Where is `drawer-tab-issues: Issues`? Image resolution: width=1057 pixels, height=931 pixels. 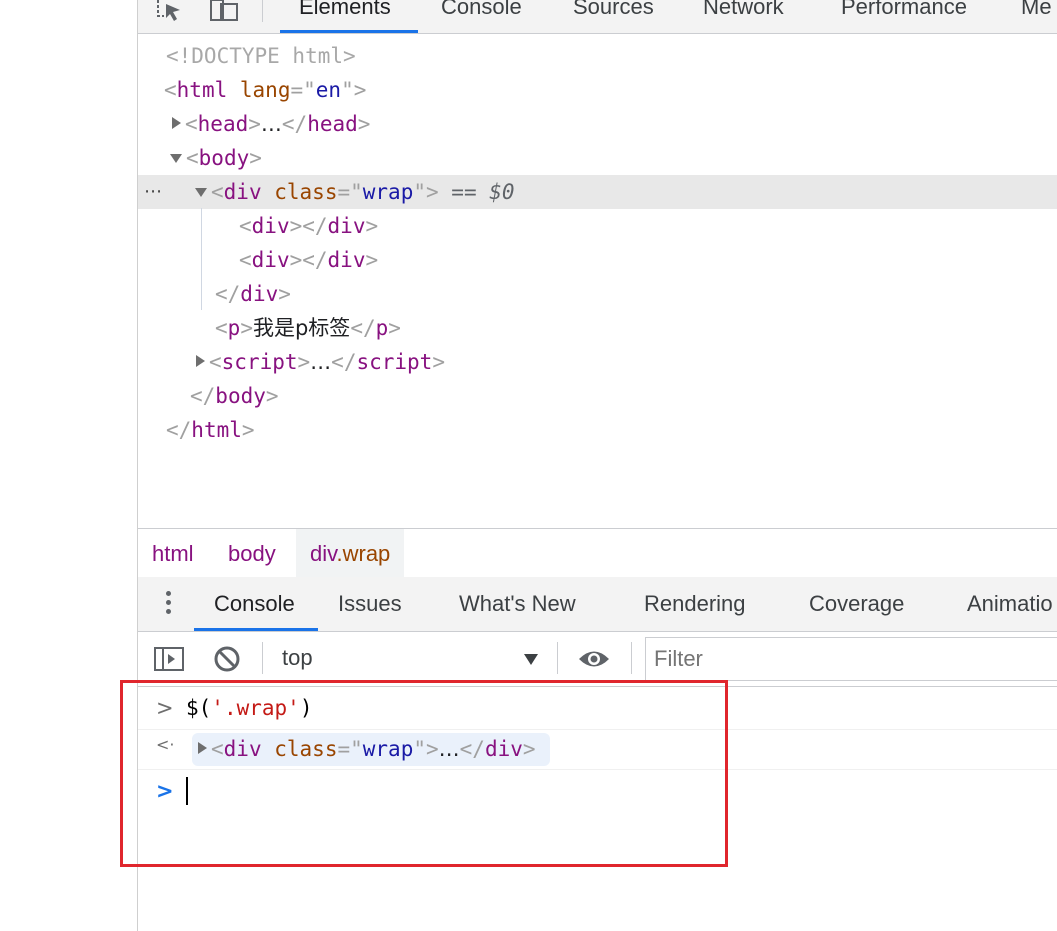
drawer-tab-issues: Issues is located at coordinates (370, 604).